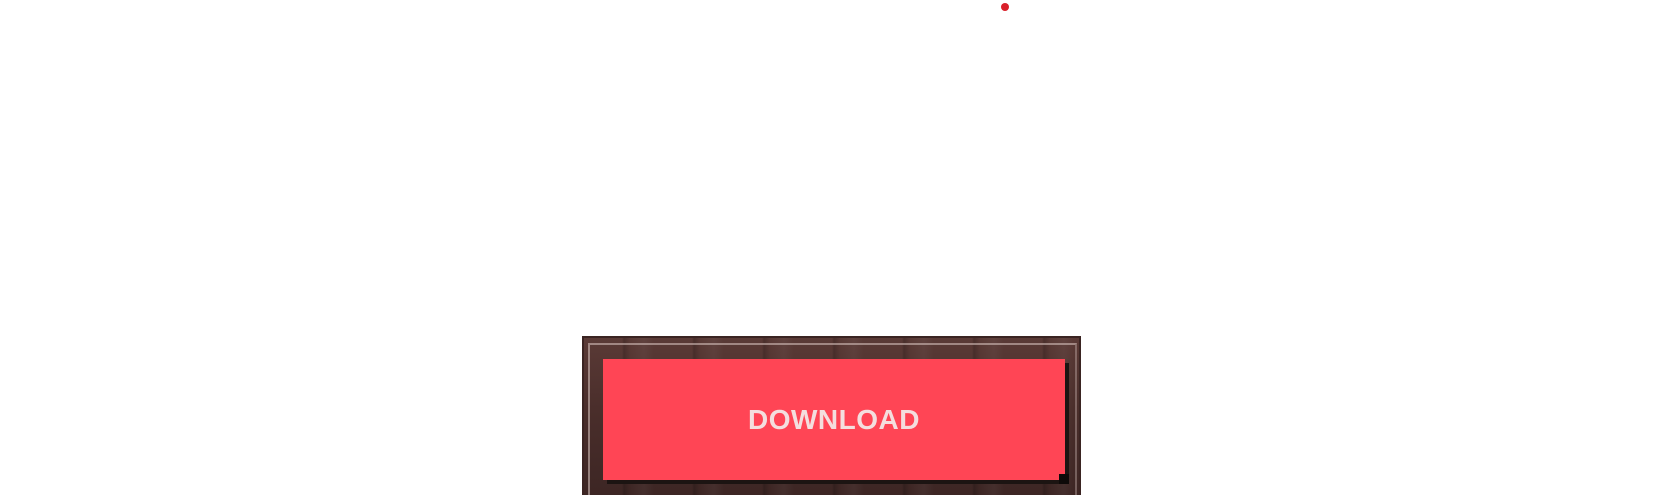 This screenshot has width=1662, height=495. I want to click on button-corner-notch, so click(1064, 479).